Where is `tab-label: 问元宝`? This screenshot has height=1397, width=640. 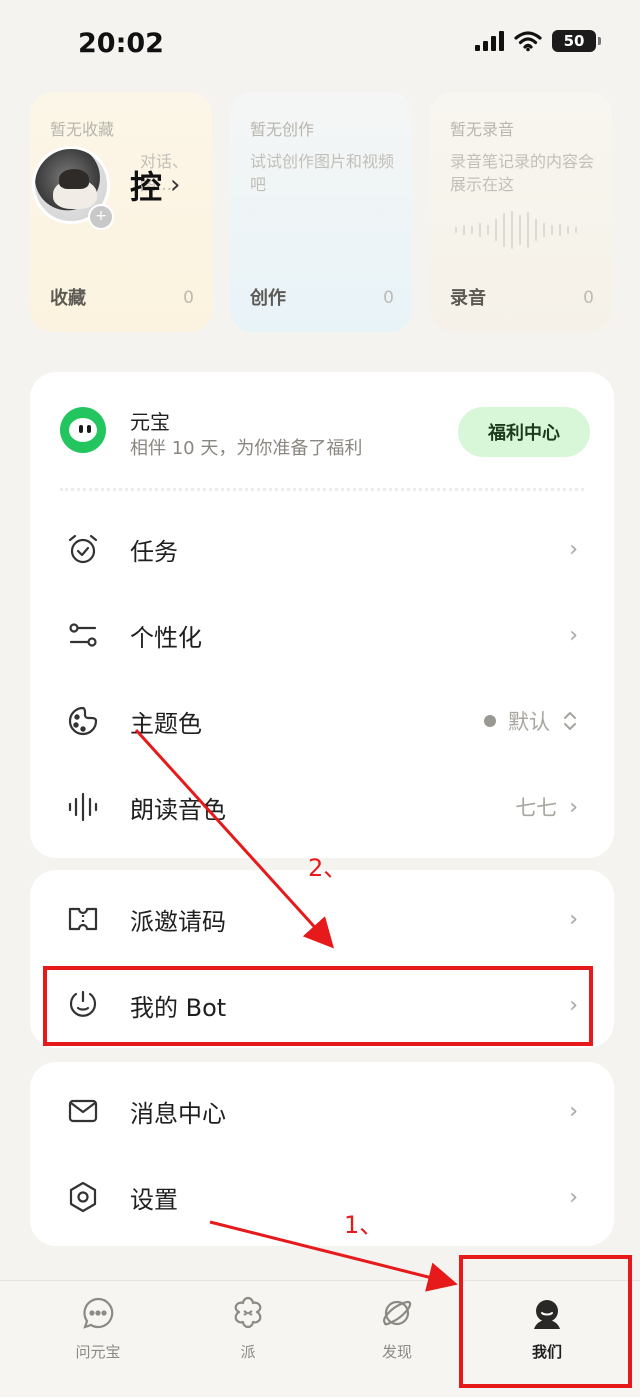 tab-label: 问元宝 is located at coordinates (98, 1352).